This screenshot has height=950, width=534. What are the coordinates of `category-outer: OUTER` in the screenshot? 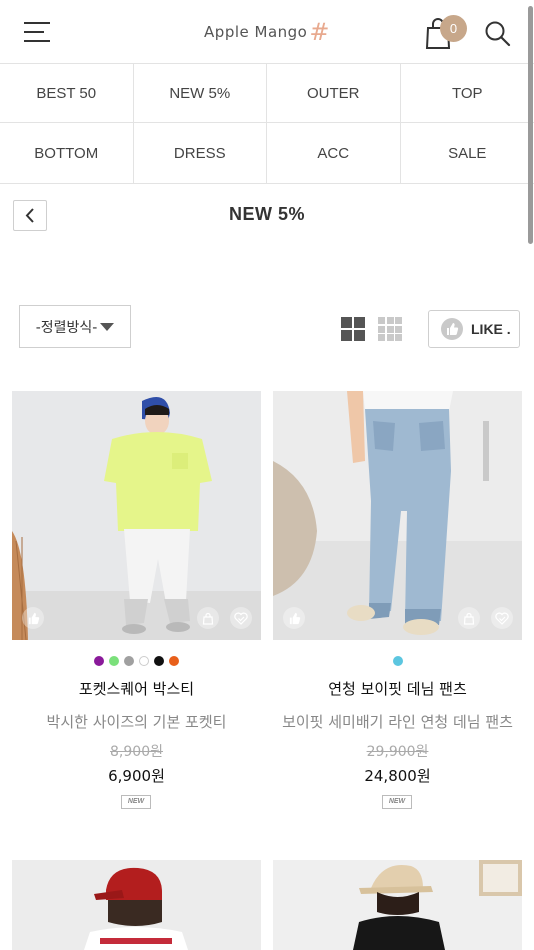 It's located at (334, 93).